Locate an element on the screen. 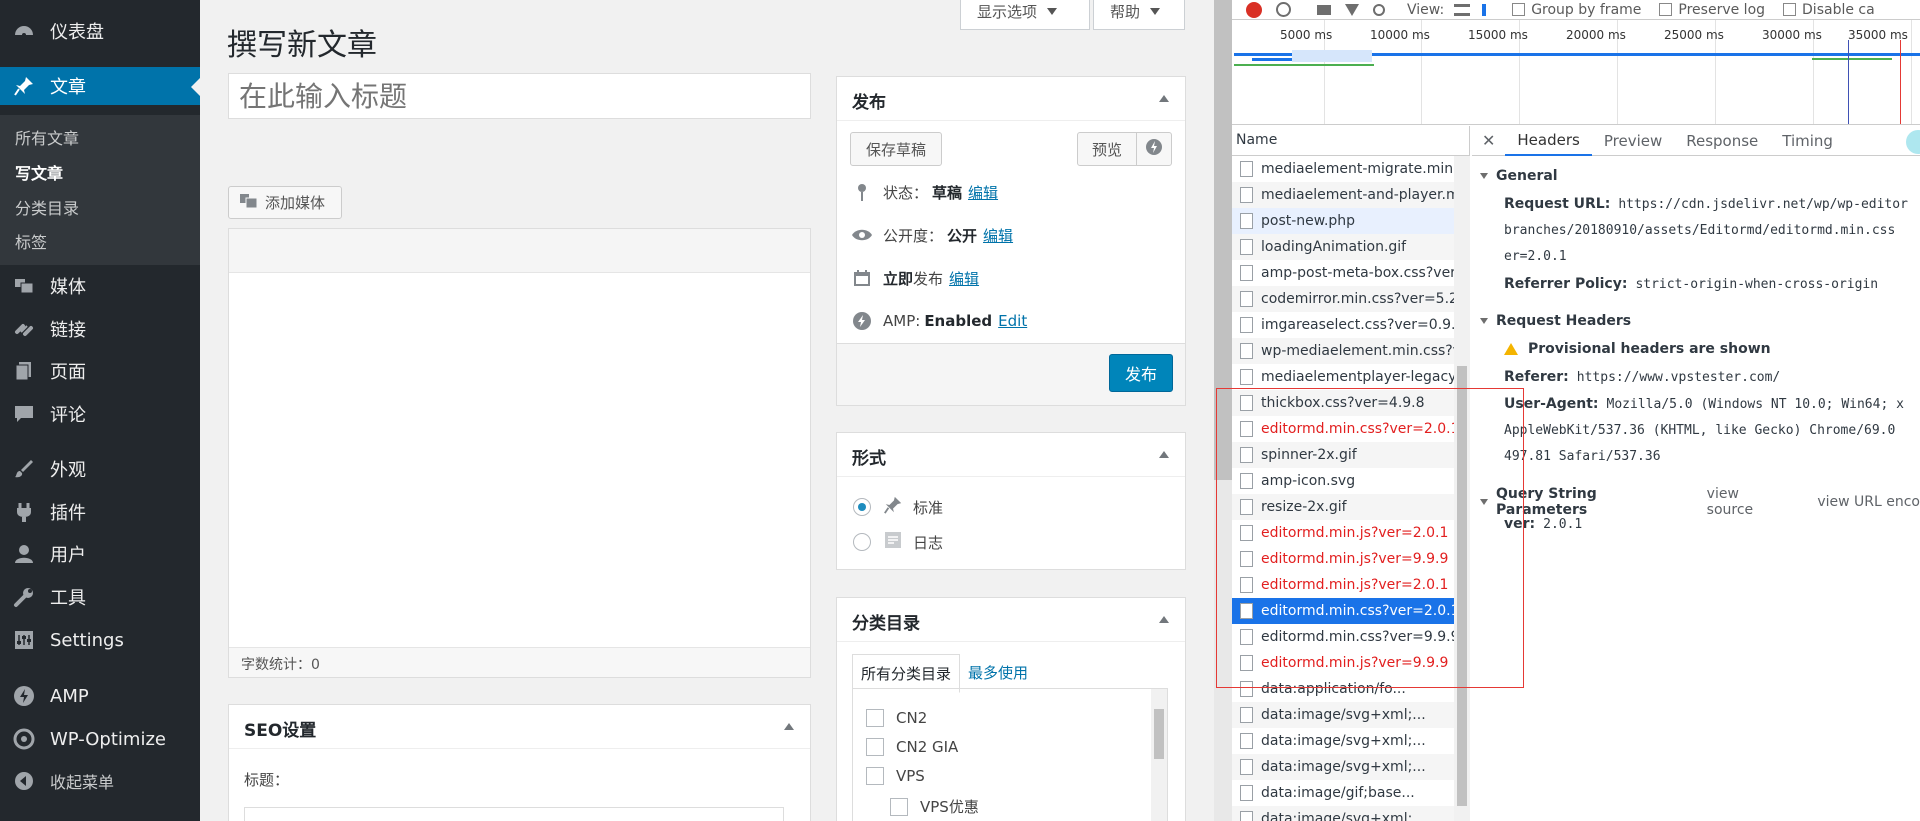 Image resolution: width=1920 pixels, height=821 pixels. menu-users: 用户 is located at coordinates (100, 554).